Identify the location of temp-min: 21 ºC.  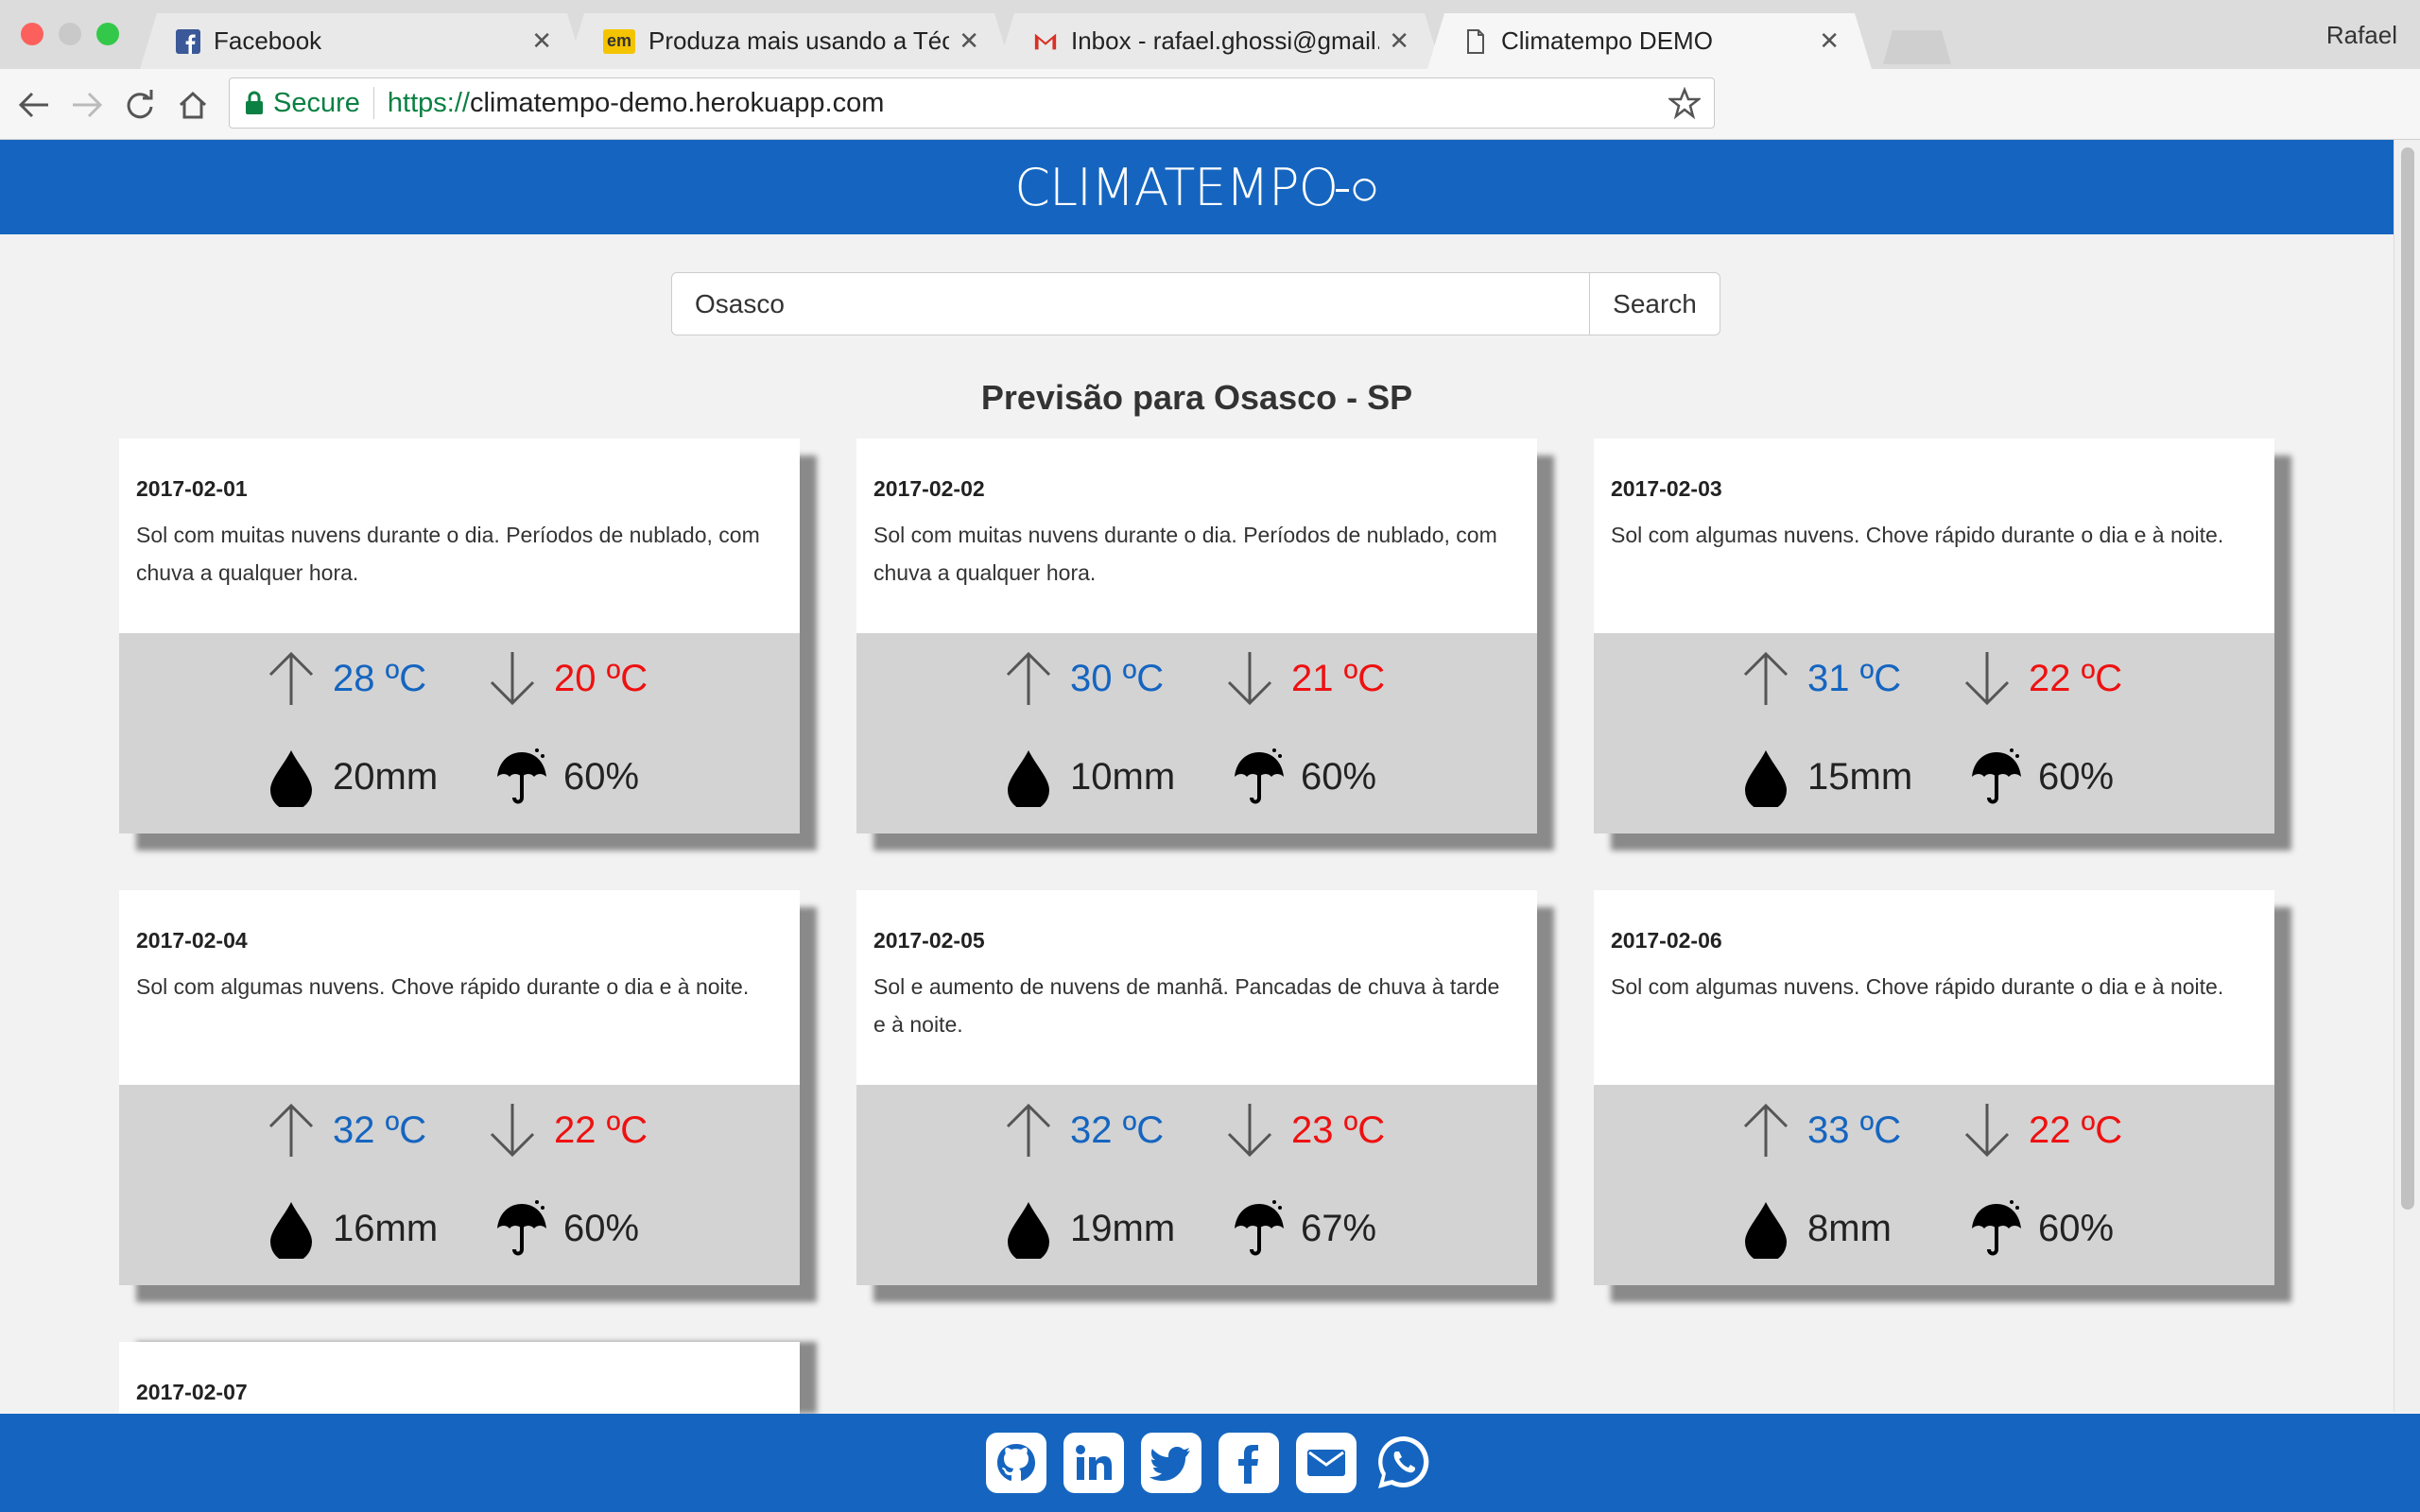
(1303, 678).